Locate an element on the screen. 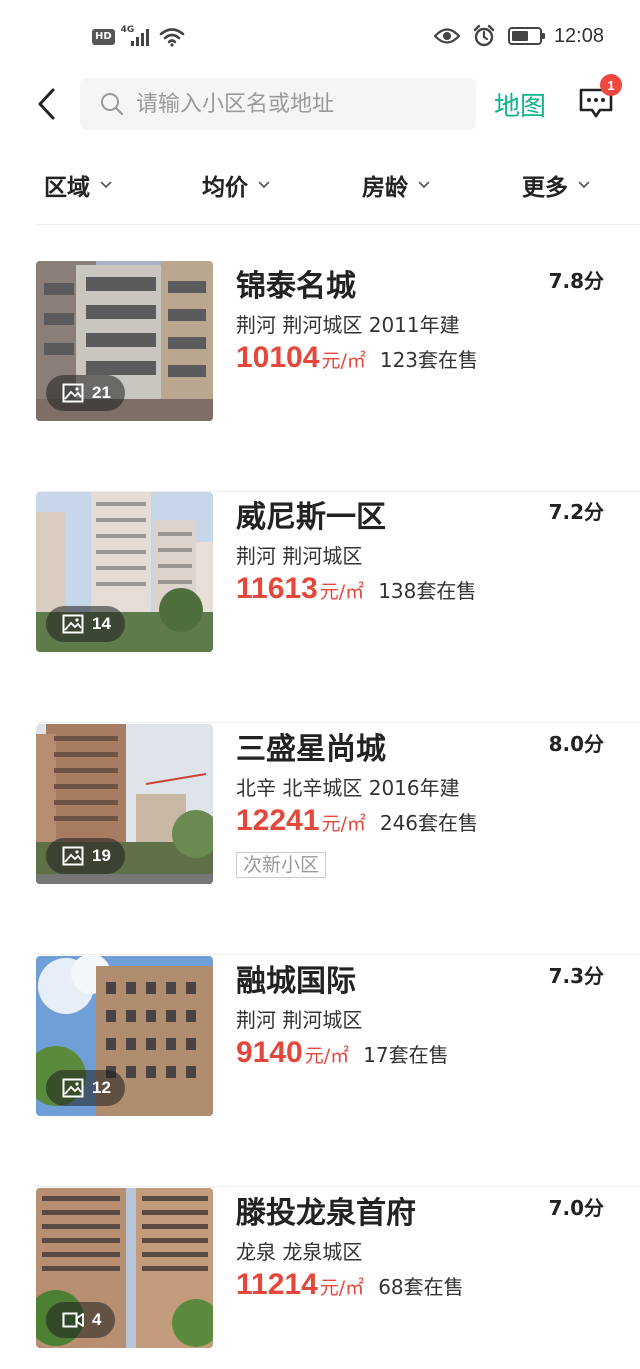 This screenshot has height=1369, width=640. community-location: 龙泉 龙泉城区 is located at coordinates (299, 1252).